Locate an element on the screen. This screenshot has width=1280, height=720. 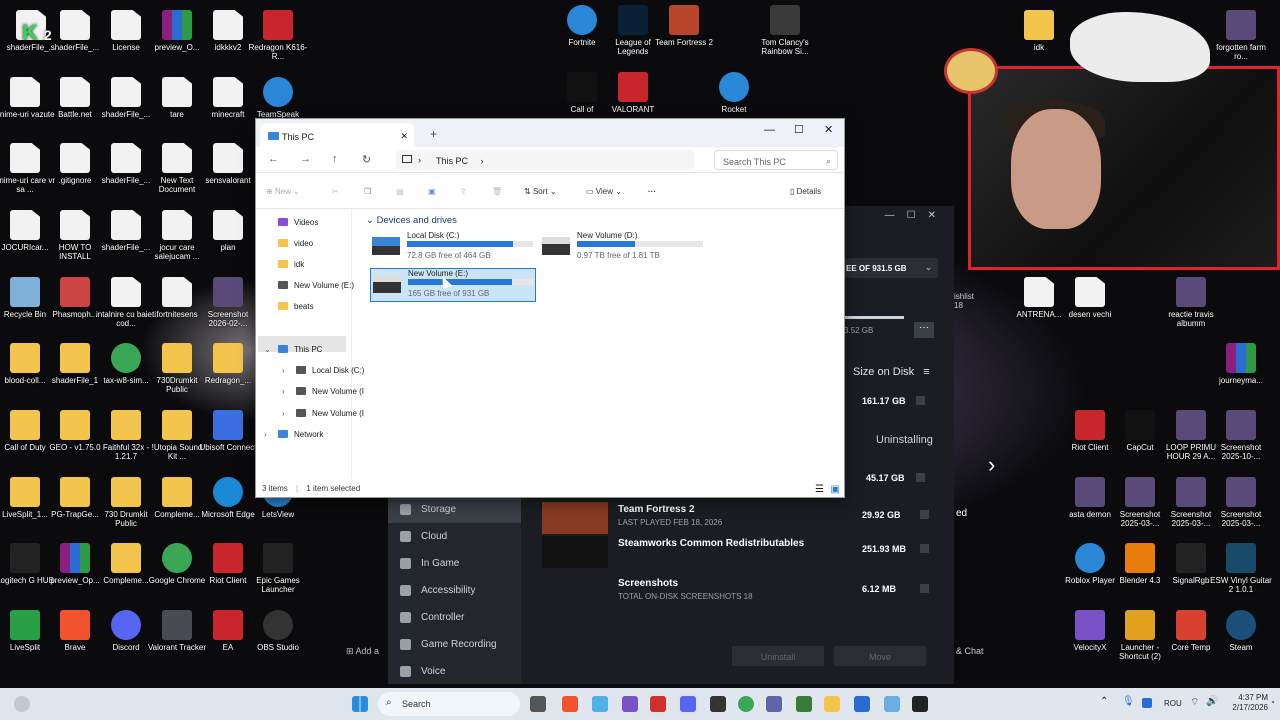
app4-taskbar-icon is located at coordinates (862, 704).